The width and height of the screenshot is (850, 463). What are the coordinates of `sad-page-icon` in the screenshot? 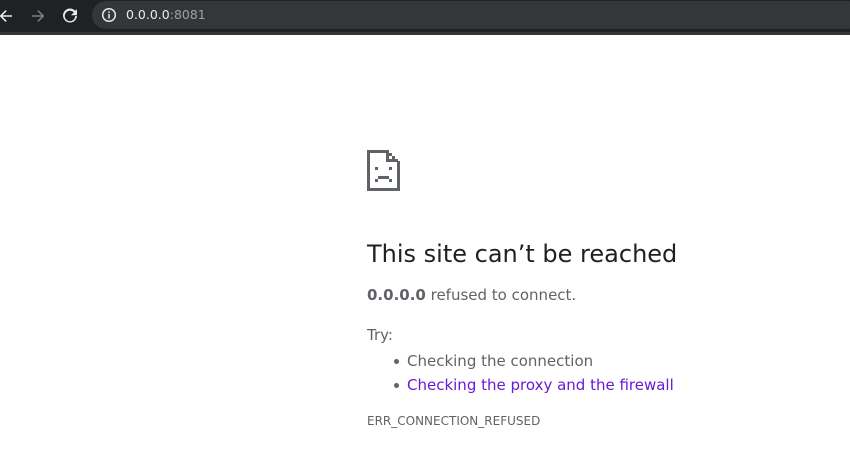 It's located at (383, 170).